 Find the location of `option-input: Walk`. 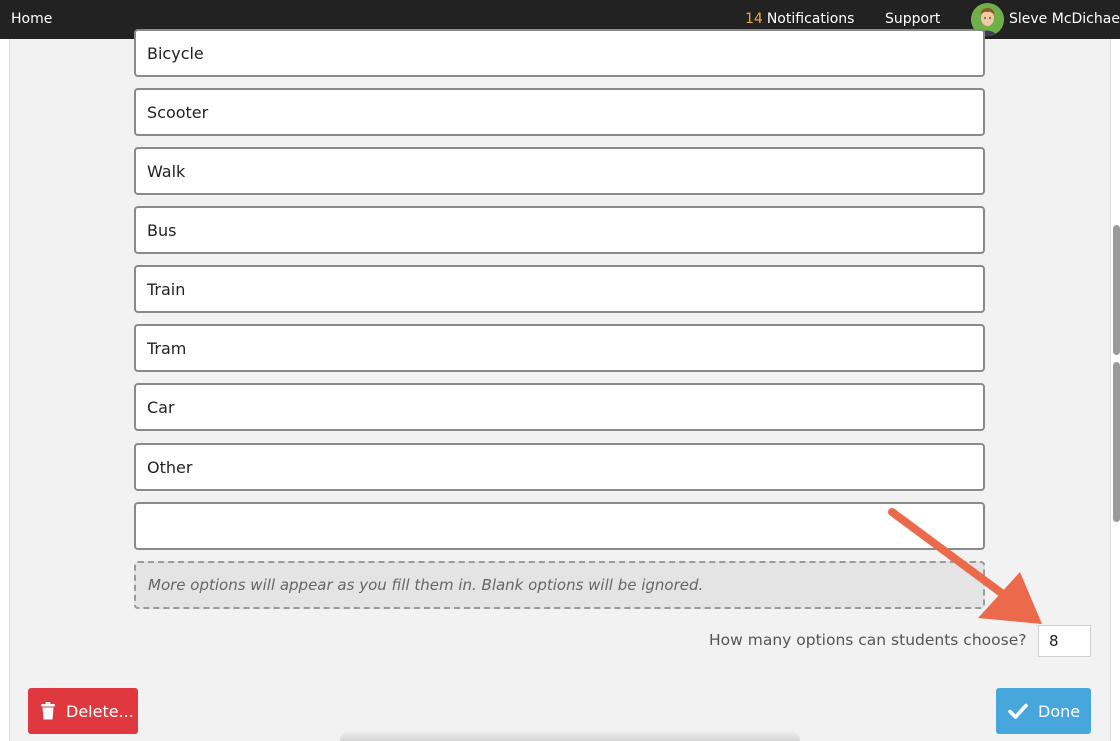

option-input: Walk is located at coordinates (559, 171).